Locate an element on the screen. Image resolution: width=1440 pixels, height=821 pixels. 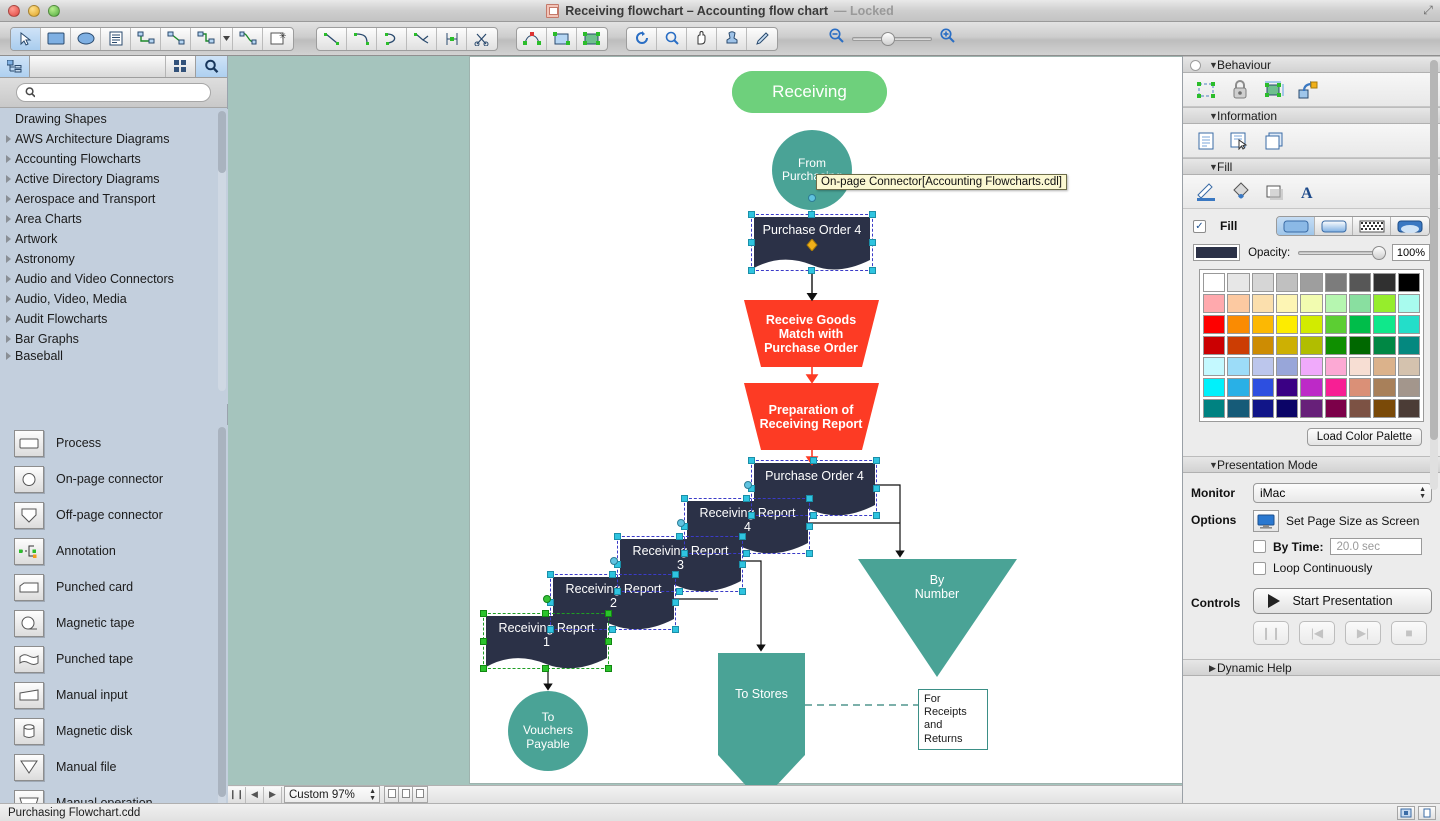
chevron-down-icon: ▼ is located at coordinates (1213, 65).